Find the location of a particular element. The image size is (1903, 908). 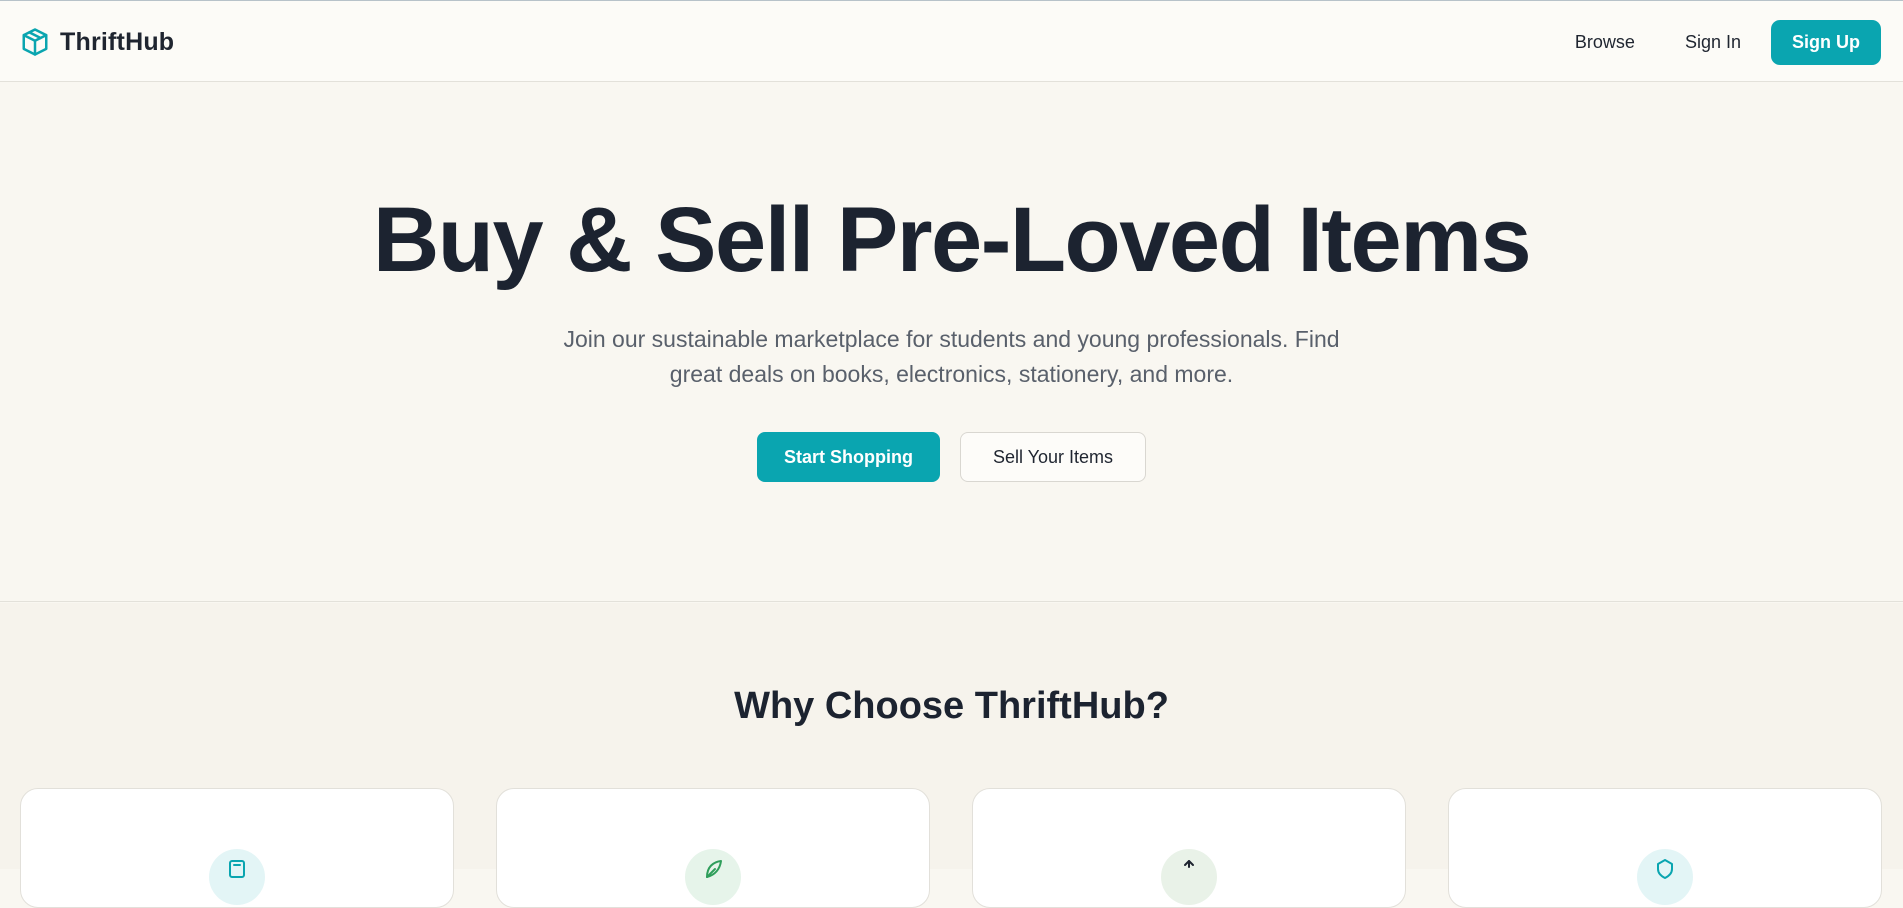

brand-name: ThriftHub is located at coordinates (117, 41).